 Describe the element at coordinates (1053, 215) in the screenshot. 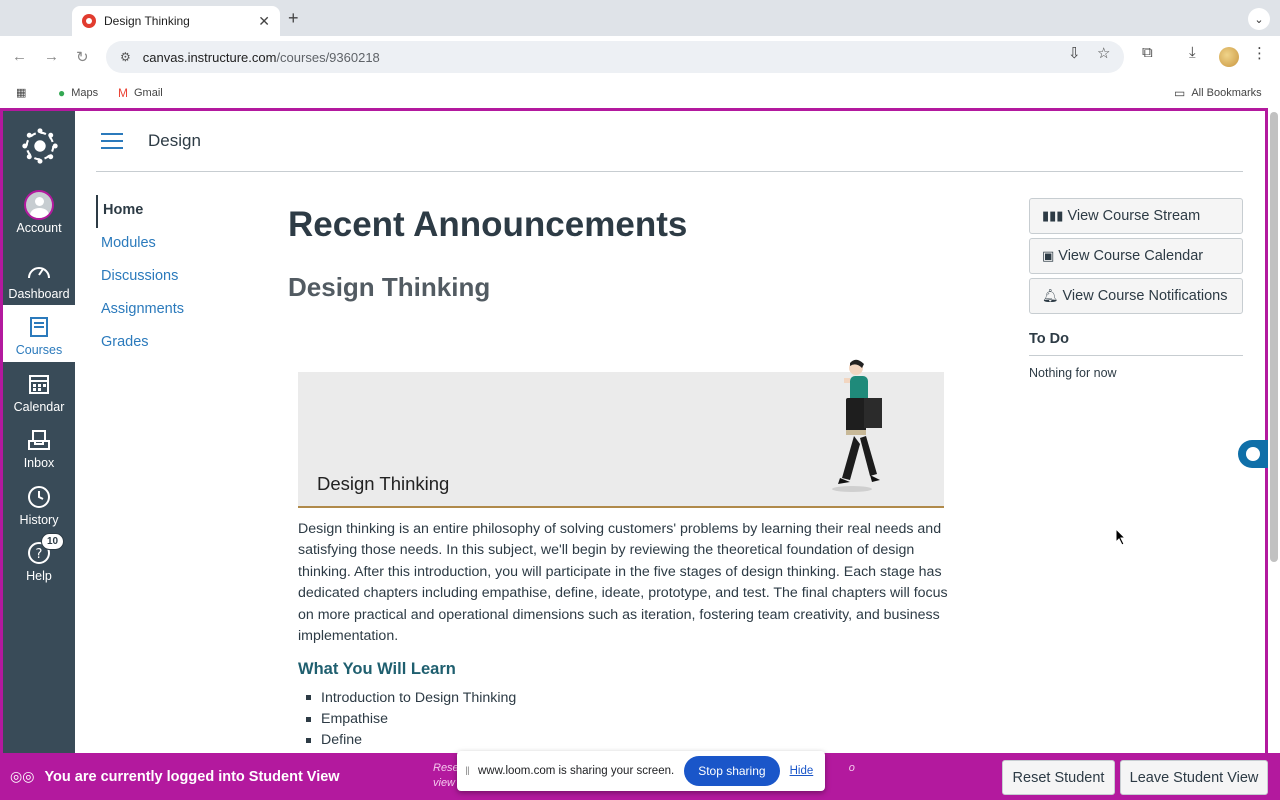

I see `stream-icon: ▮▮▮` at that location.